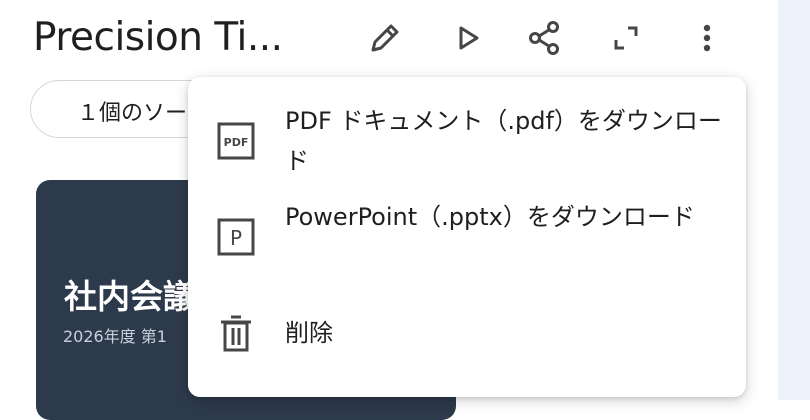 The image size is (810, 420). What do you see at coordinates (132, 113) in the screenshot?
I see `sources-chip-label: １個のソー` at bounding box center [132, 113].